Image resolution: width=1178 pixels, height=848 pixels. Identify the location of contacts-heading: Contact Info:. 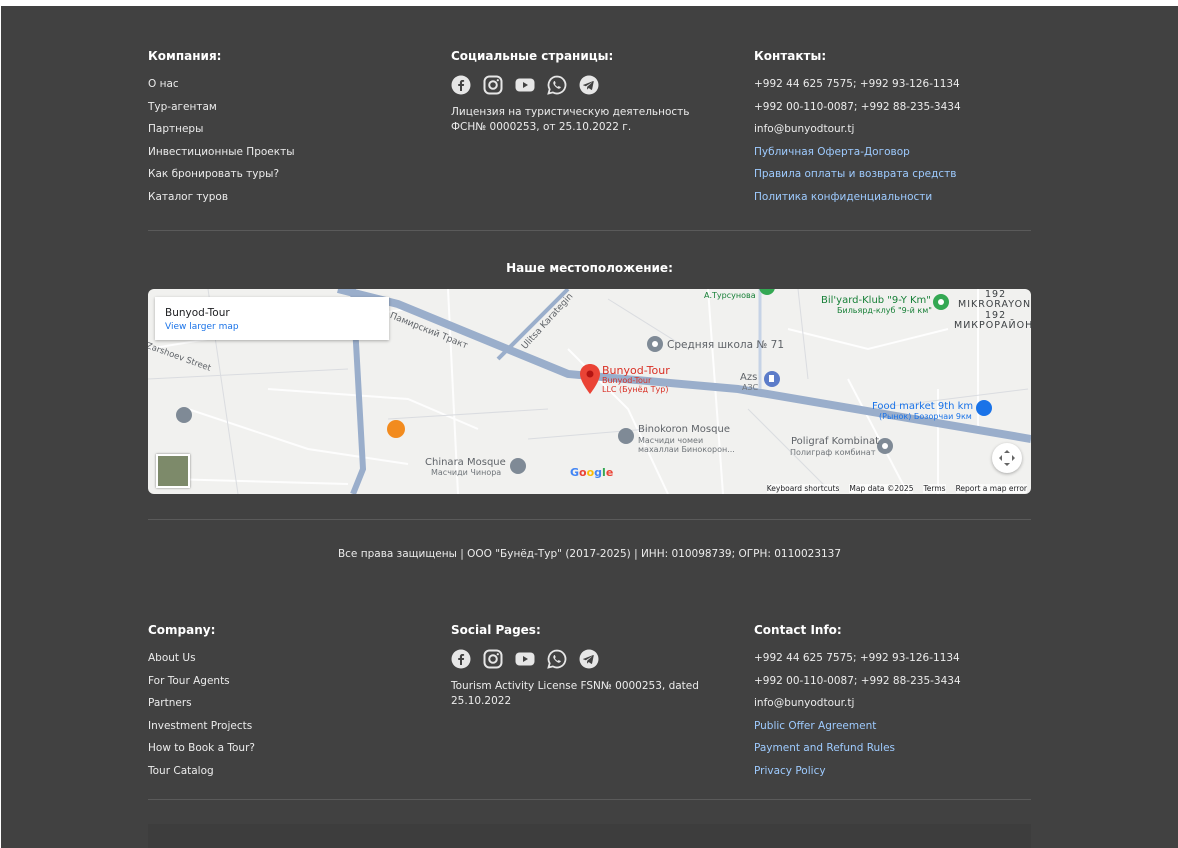
(798, 630).